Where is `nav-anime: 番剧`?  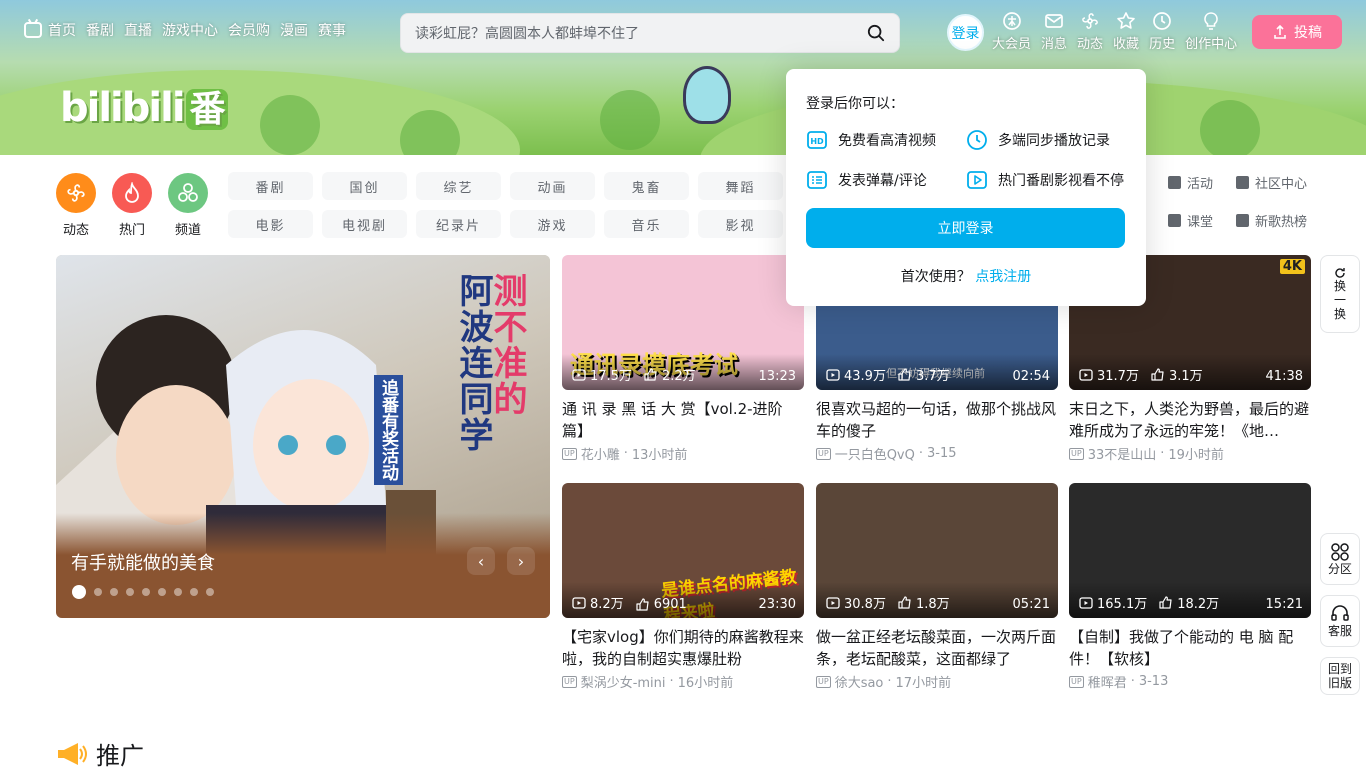 nav-anime: 番剧 is located at coordinates (100, 30).